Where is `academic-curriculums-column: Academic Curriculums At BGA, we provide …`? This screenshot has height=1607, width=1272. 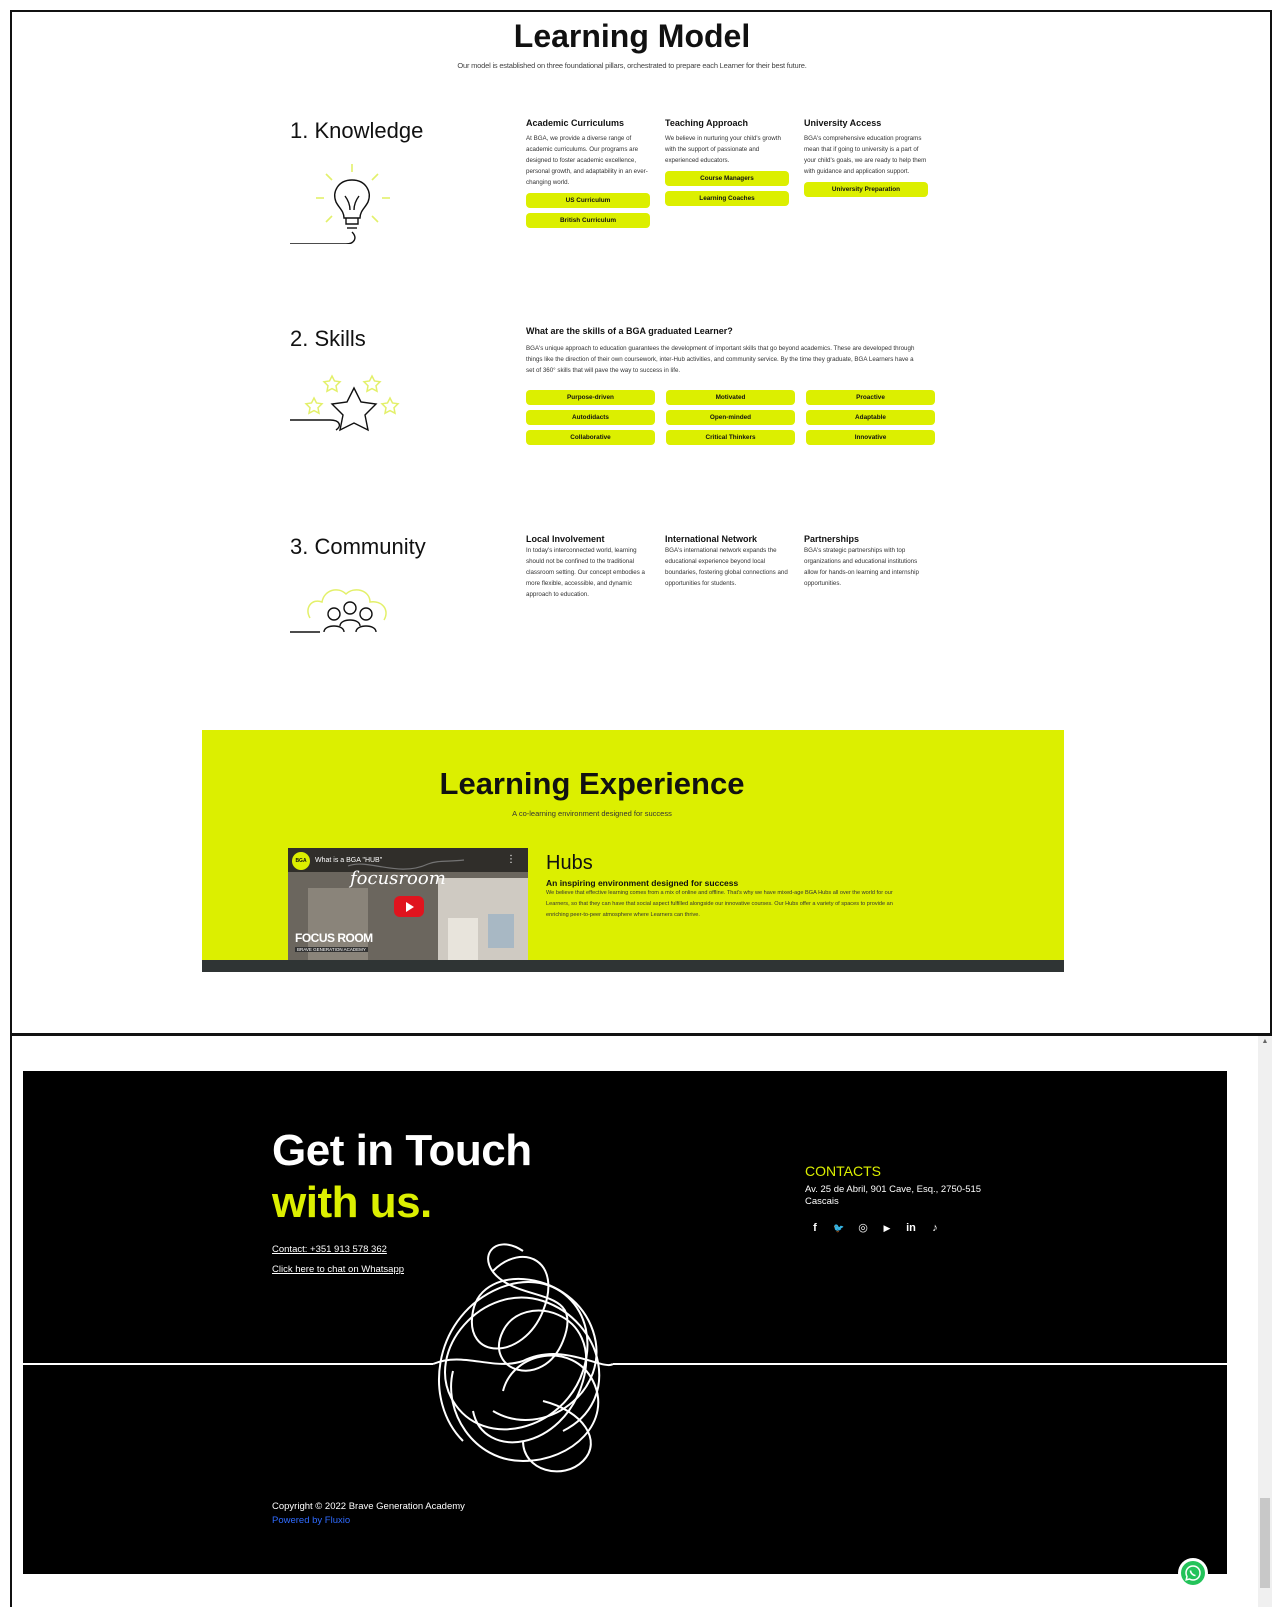
academic-curriculums-column: Academic Curriculums At BGA, we provide … is located at coordinates (589, 173).